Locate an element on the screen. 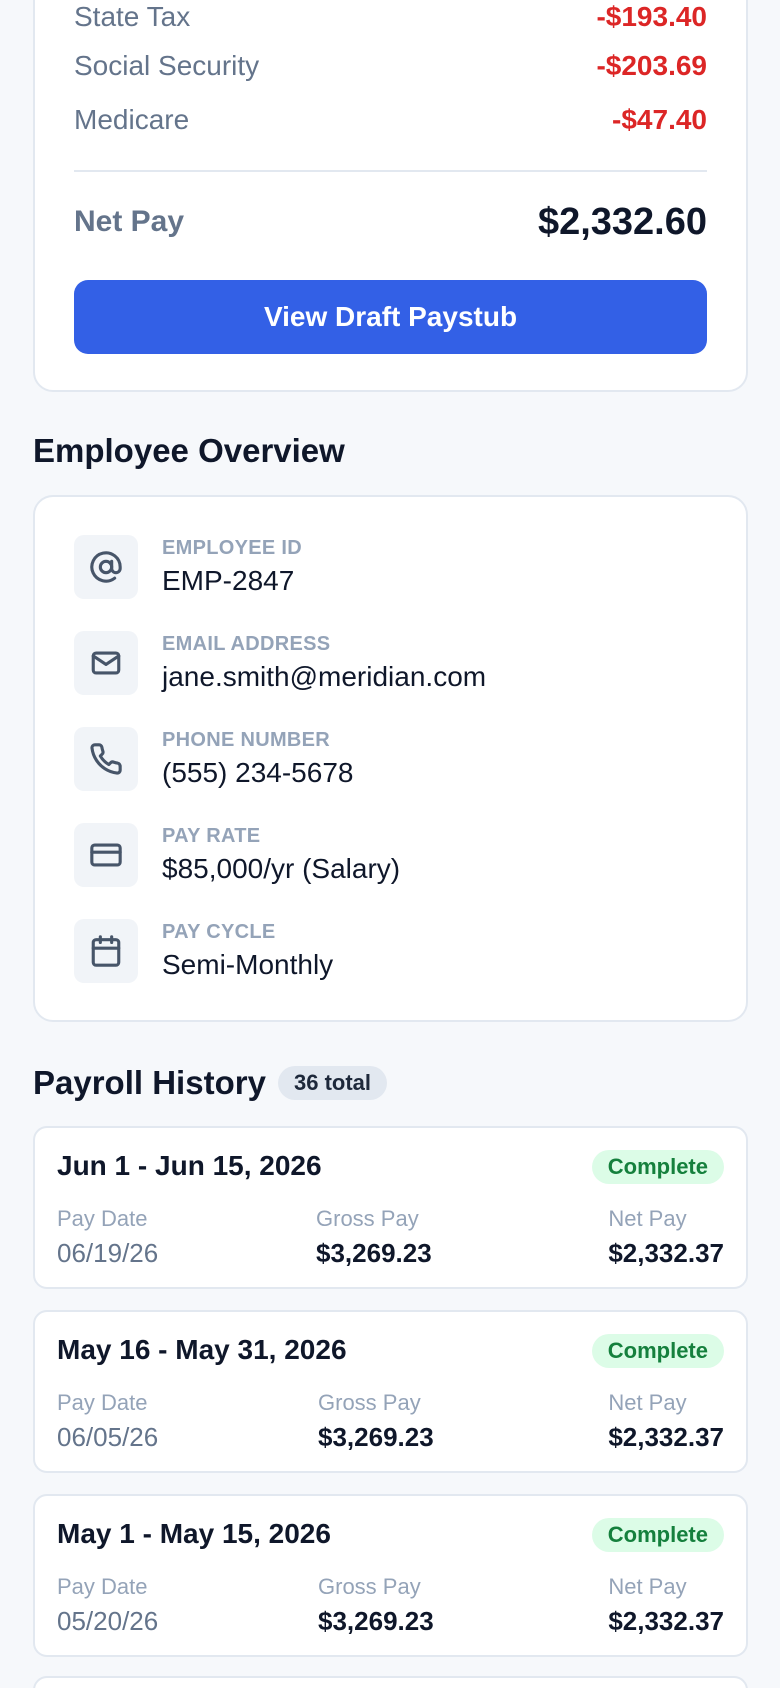 This screenshot has height=1688, width=780. payroll-history-title: Payroll History is located at coordinates (149, 1082).